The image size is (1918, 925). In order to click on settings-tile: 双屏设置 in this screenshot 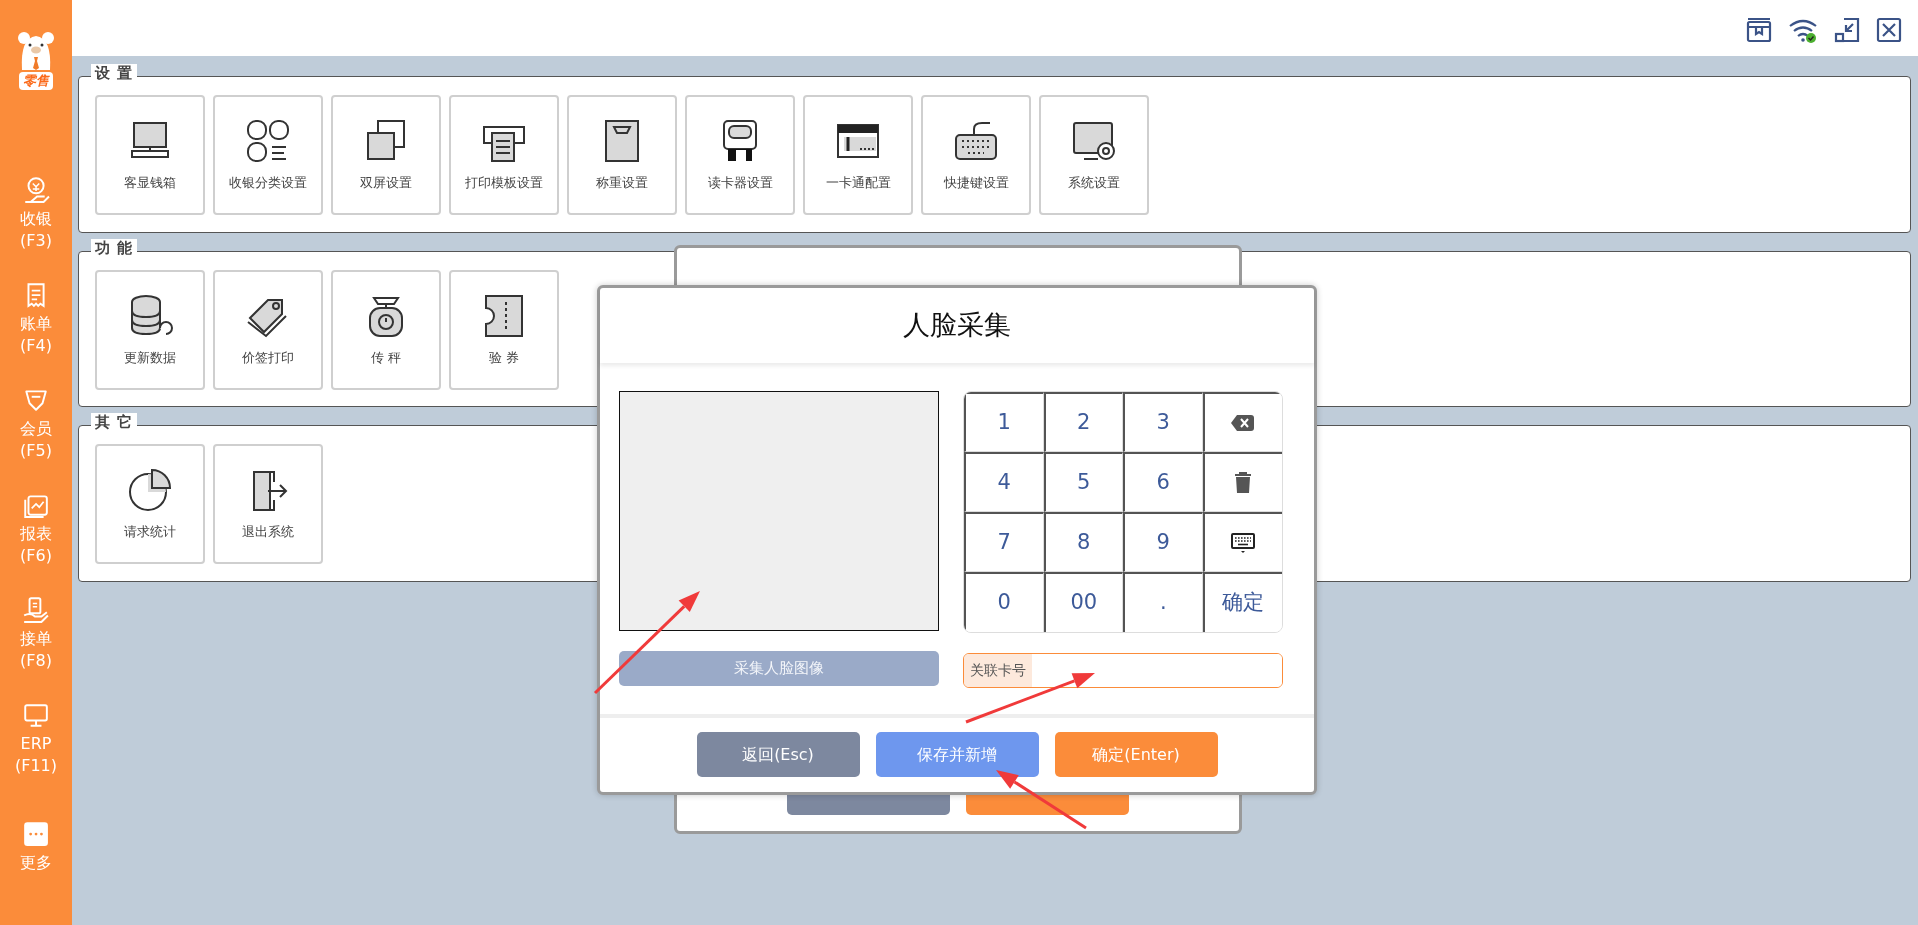, I will do `click(386, 155)`.